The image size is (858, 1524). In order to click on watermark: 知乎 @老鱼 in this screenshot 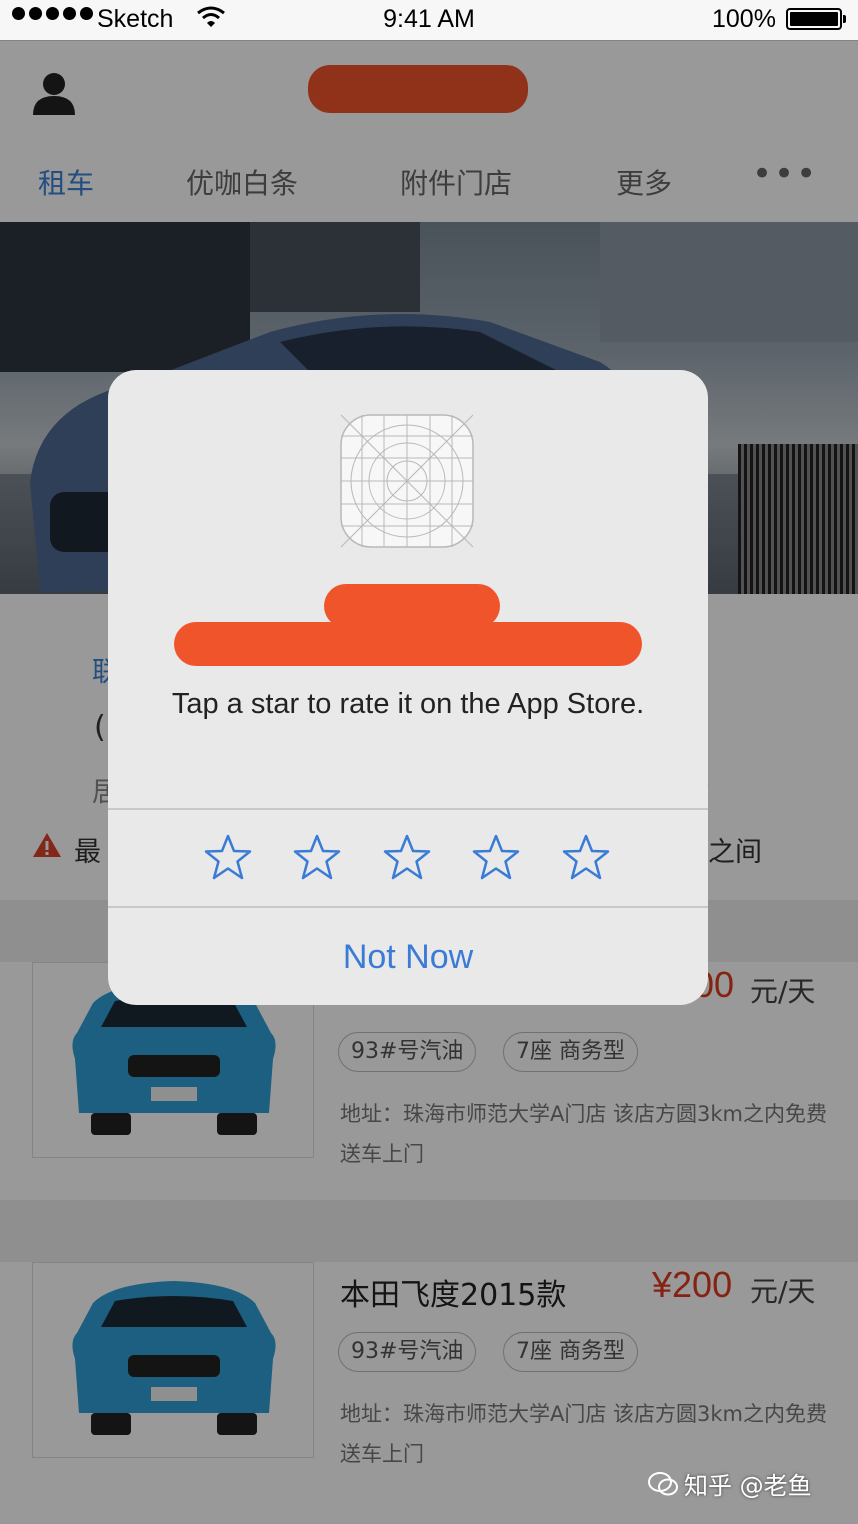, I will do `click(730, 1483)`.